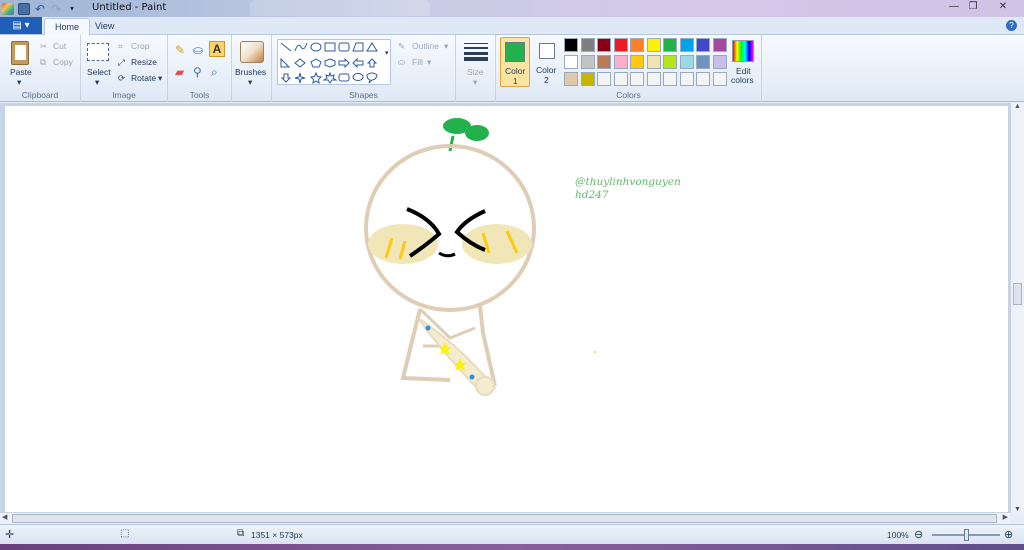 This screenshot has height=550, width=1024. Describe the element at coordinates (973, 6) in the screenshot. I see `maximize-button: ❐` at that location.